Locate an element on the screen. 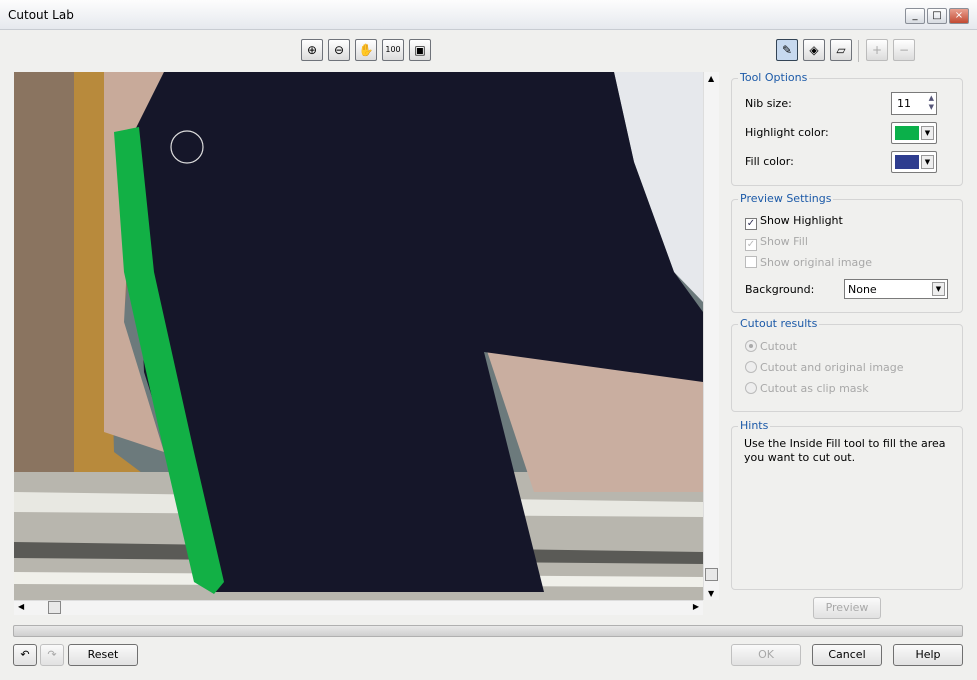  radio-cutout: Cutout is located at coordinates (771, 346).